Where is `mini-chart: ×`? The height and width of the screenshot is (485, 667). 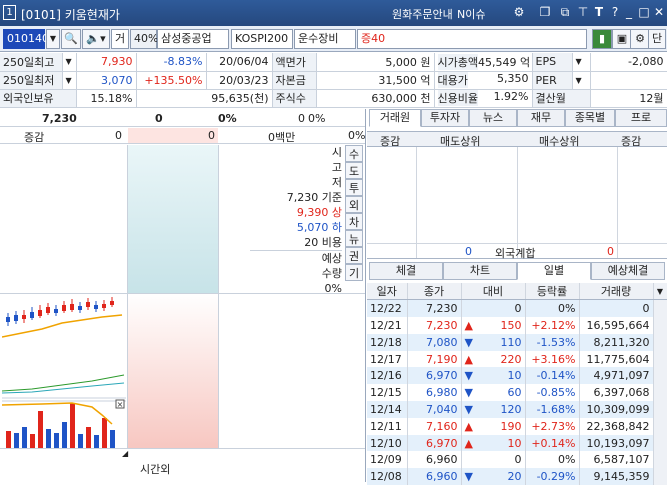 mini-chart: × is located at coordinates (63, 370).